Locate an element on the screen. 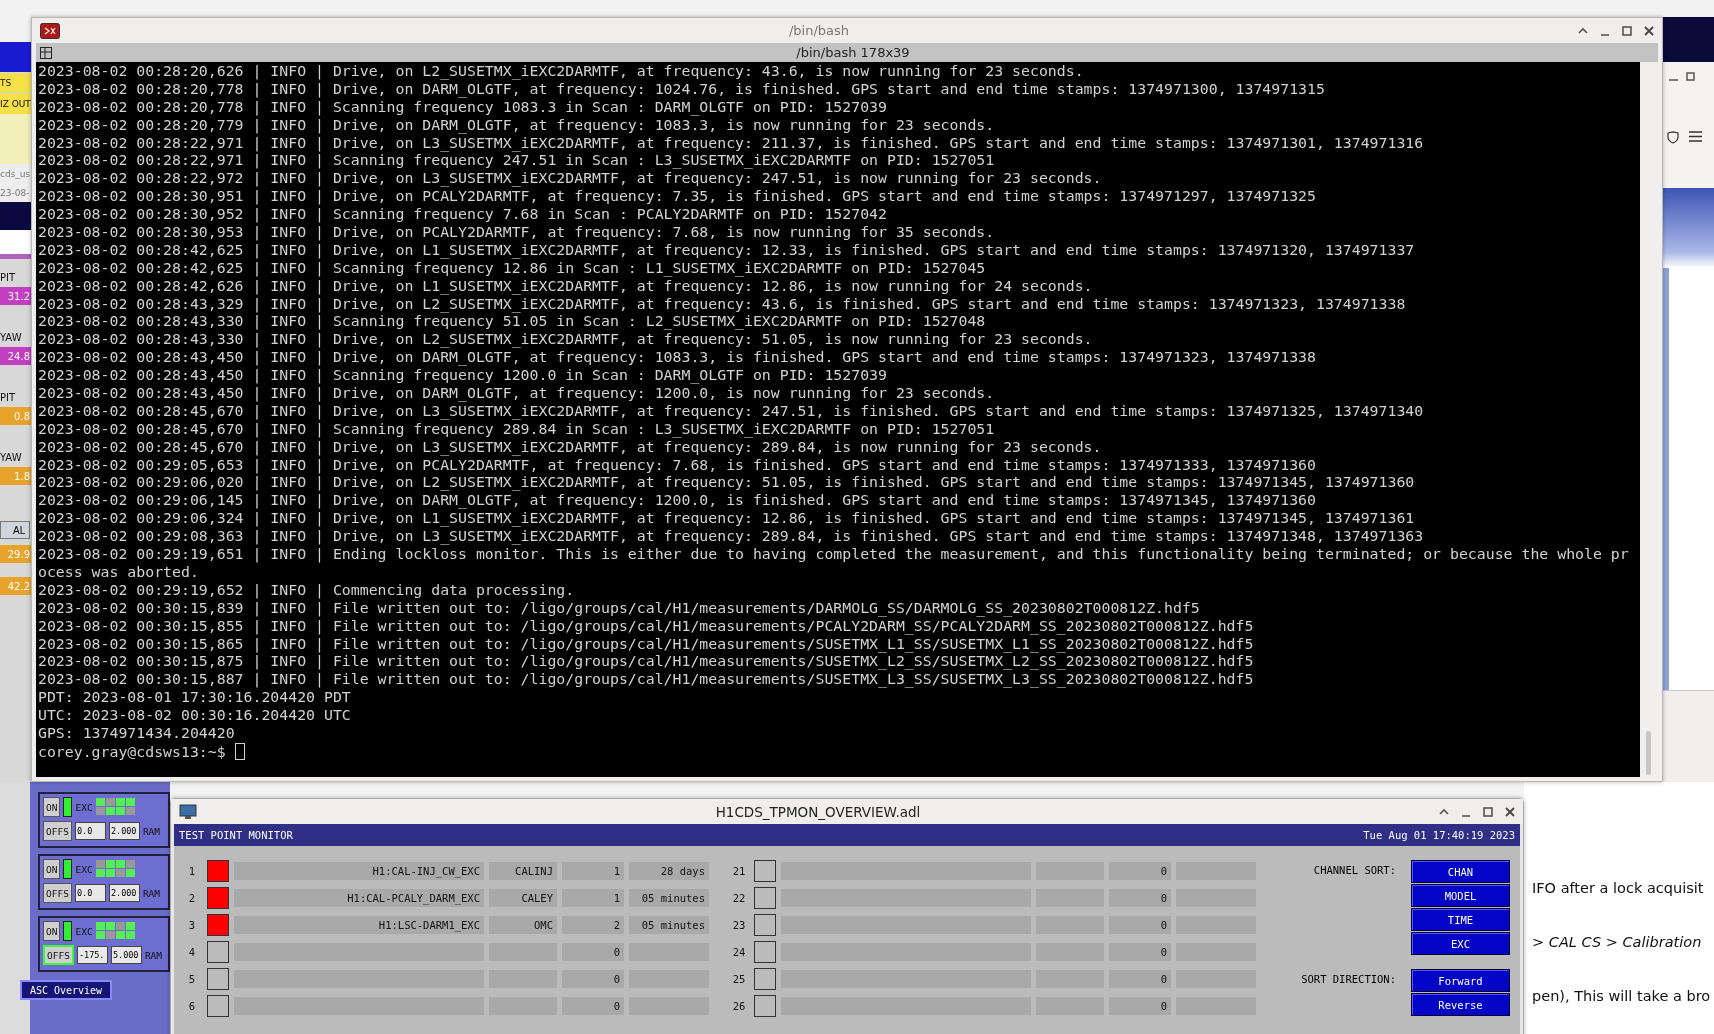  panel-title: TEST POINT MONITOR is located at coordinates (236, 835).